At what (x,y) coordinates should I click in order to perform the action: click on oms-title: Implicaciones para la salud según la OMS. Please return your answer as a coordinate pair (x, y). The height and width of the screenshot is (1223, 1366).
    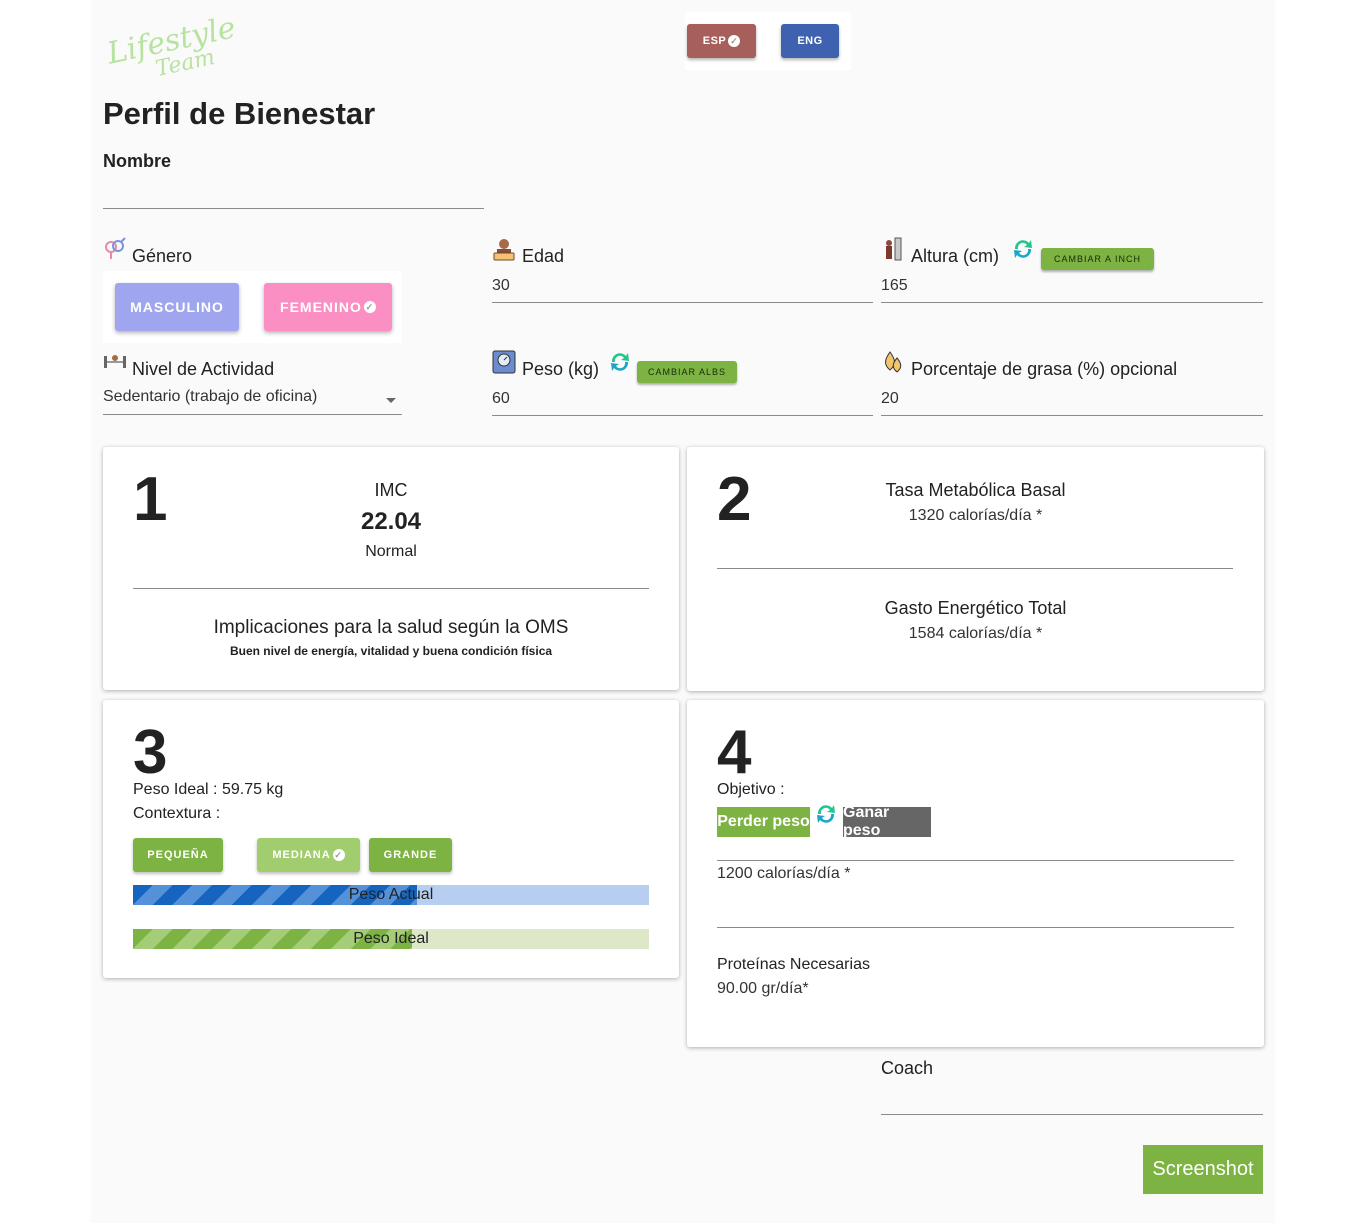
    Looking at the image, I should click on (391, 627).